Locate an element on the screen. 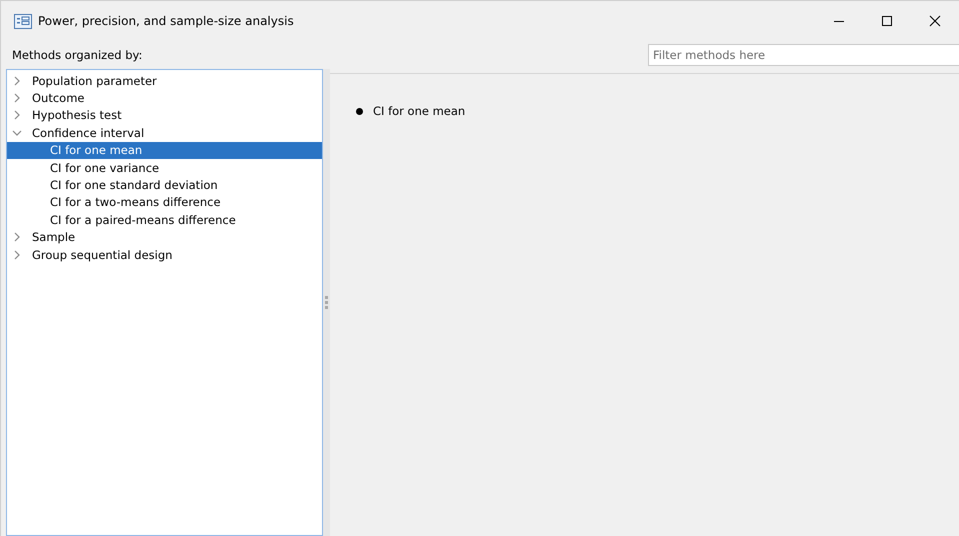 This screenshot has height=536, width=959. maximize-icon is located at coordinates (887, 21).